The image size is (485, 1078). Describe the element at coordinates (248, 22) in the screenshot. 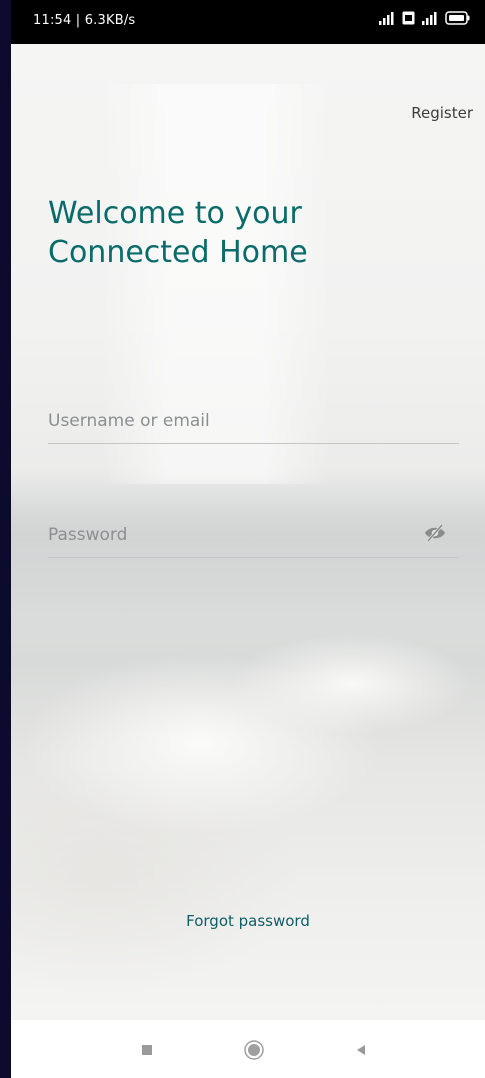

I see `status-bar: 11:54 | 6.3KB/s` at that location.